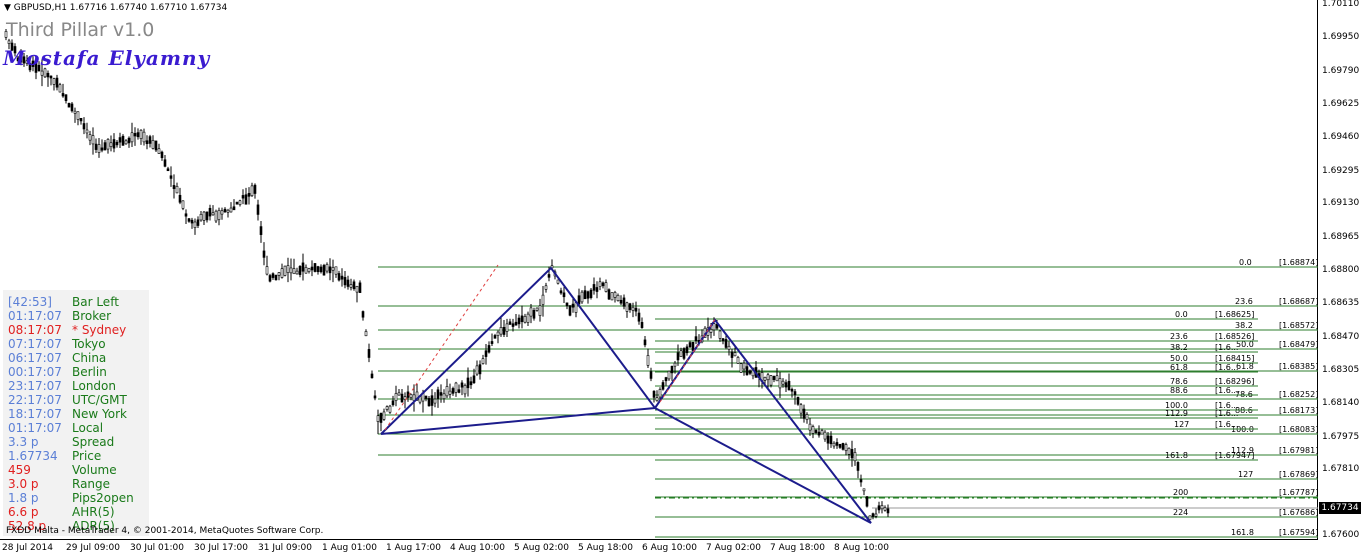 The image size is (1362, 557). I want to click on fib-level-price: [1.68874], so click(1298, 262).